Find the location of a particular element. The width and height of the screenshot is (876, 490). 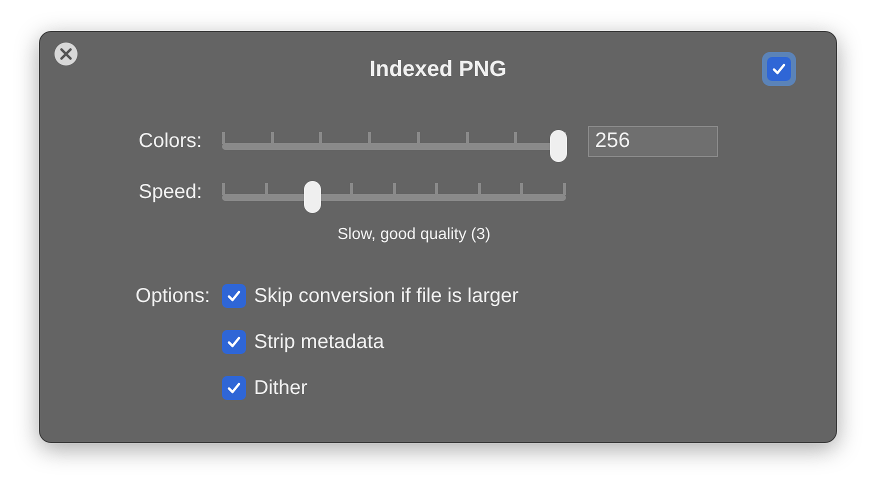

window-title: Indexed PNG is located at coordinates (438, 69).